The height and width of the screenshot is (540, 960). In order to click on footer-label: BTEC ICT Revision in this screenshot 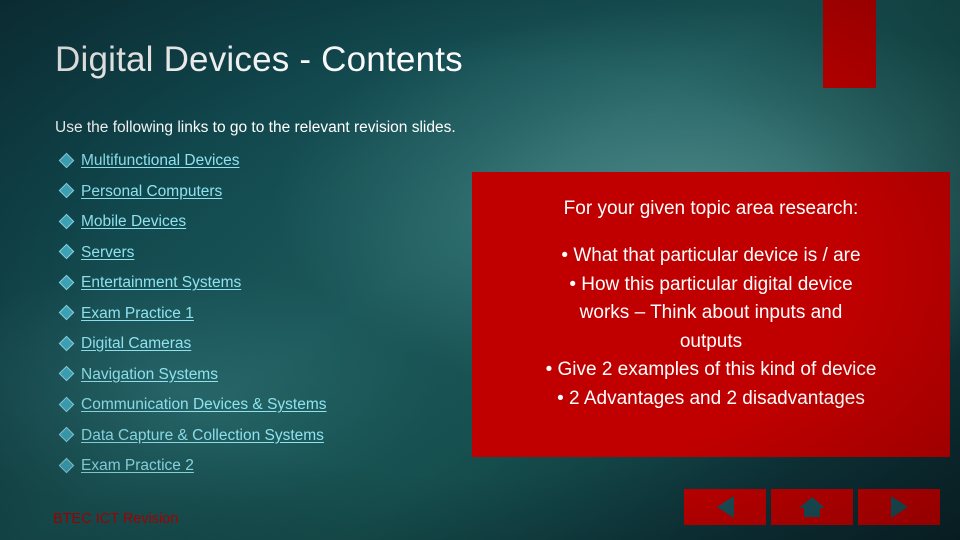, I will do `click(116, 519)`.